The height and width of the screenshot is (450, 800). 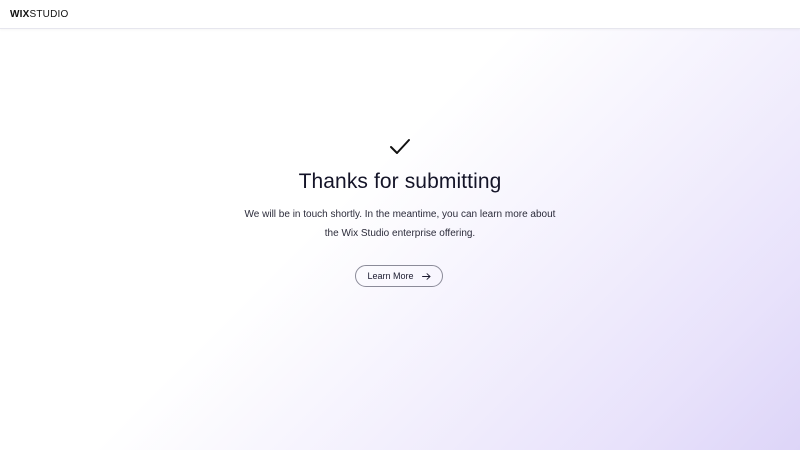 I want to click on arrow-right-icon, so click(x=425, y=276).